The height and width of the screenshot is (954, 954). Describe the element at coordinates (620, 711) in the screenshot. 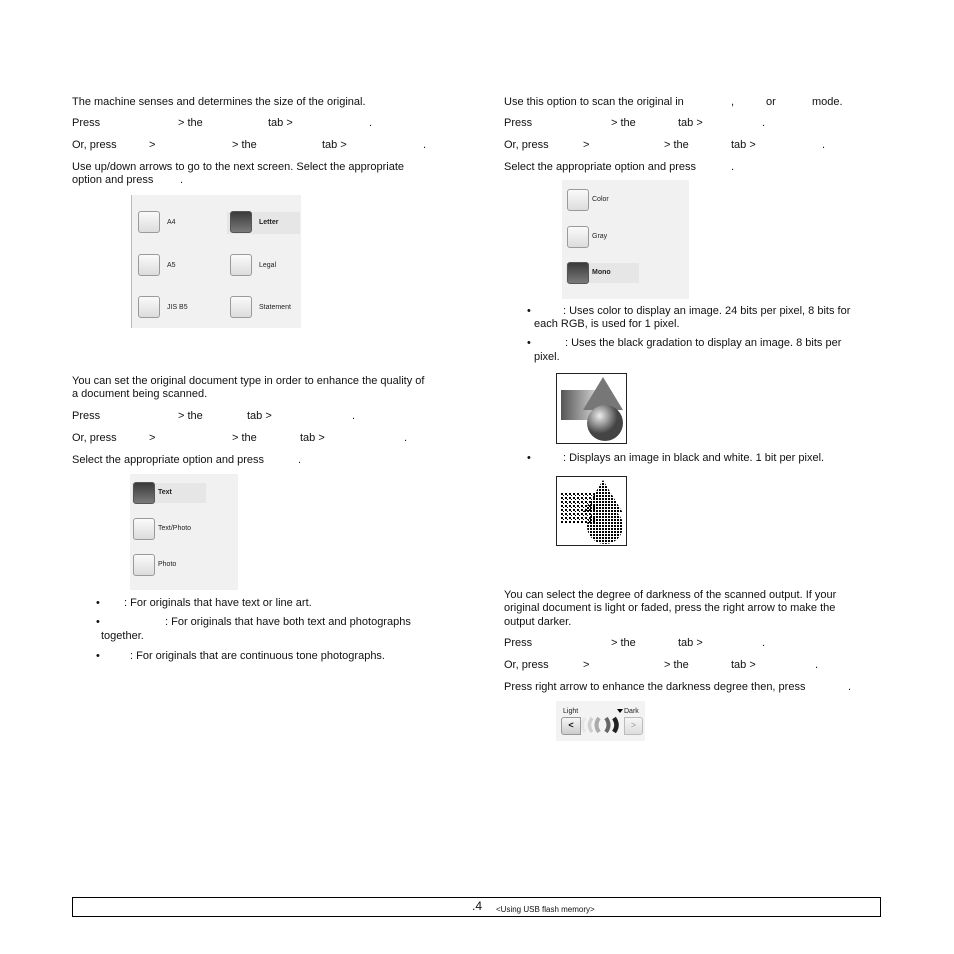

I see `level-marker-icon` at that location.